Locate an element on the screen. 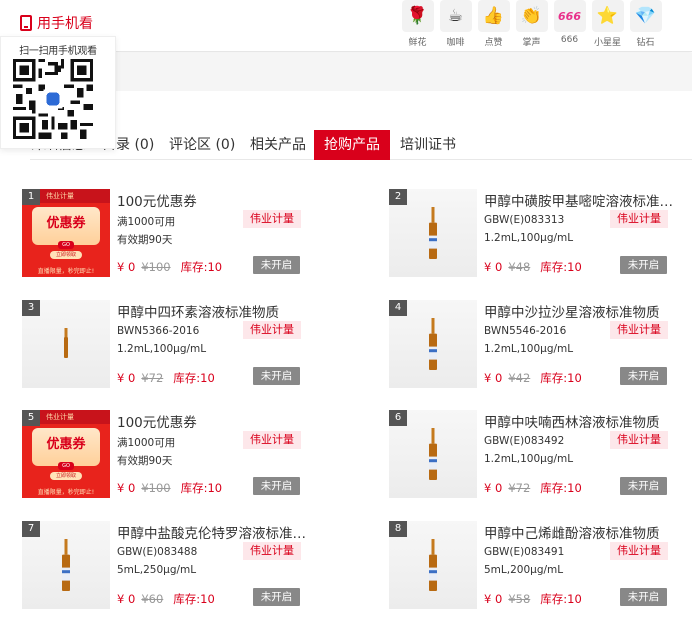 The width and height of the screenshot is (692, 627). qr-popup: 扫一扫用手机观看 is located at coordinates (58, 92).